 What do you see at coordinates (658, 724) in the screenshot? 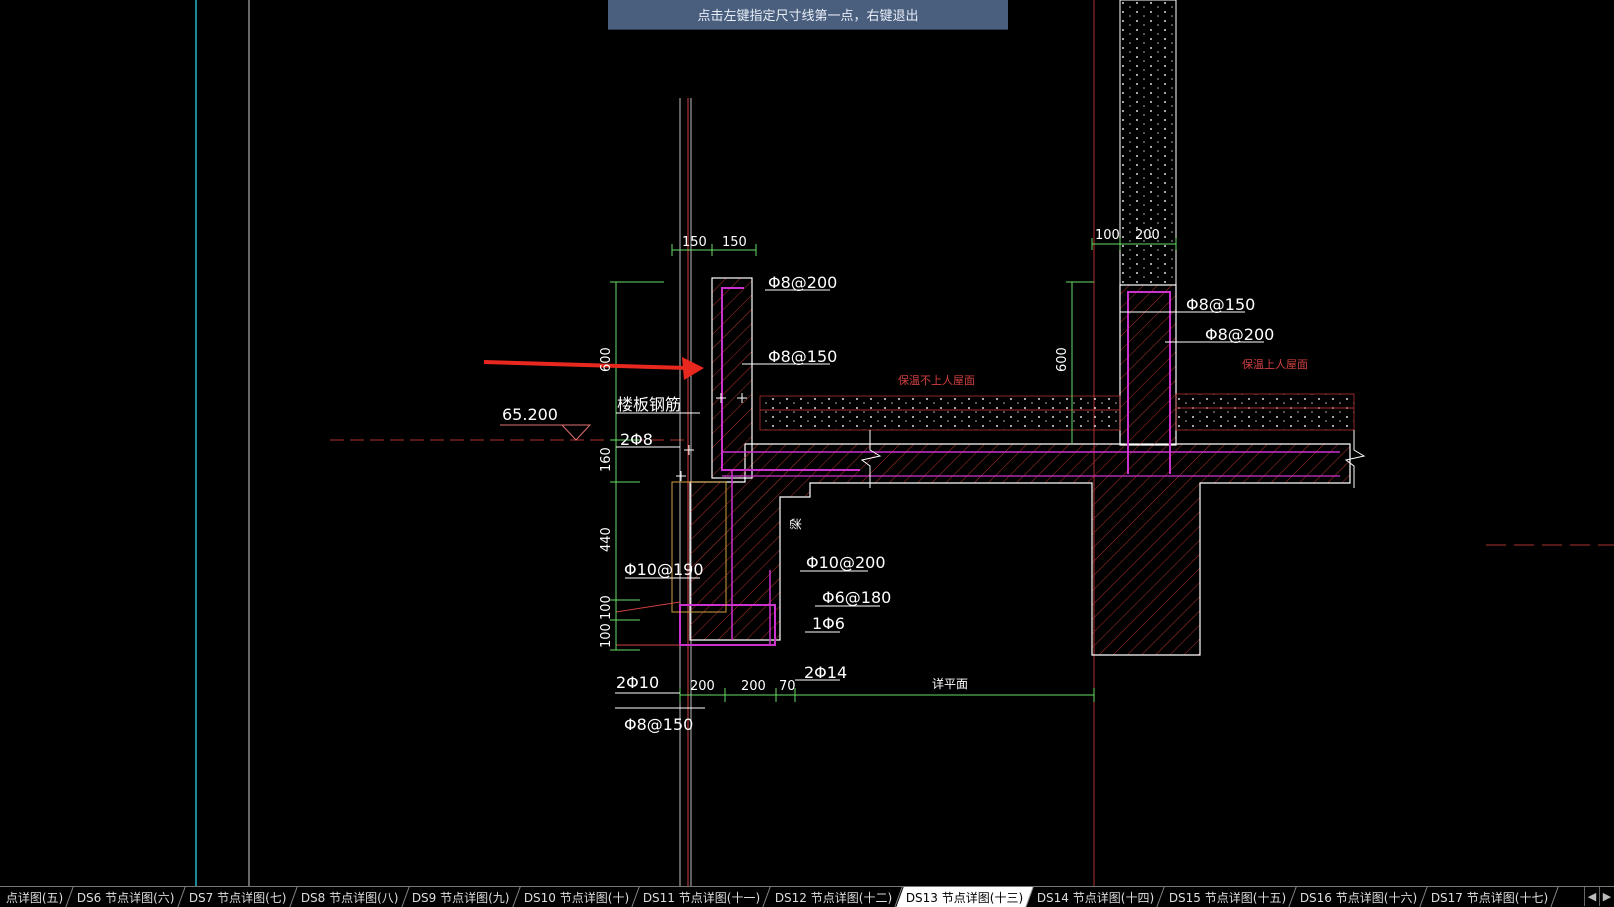
I see `label-p8-150-c: Φ8@150` at bounding box center [658, 724].